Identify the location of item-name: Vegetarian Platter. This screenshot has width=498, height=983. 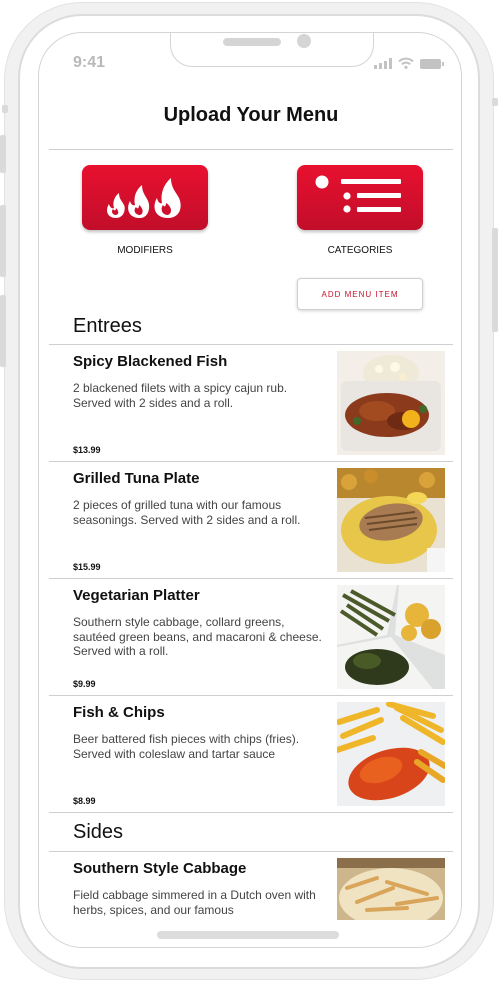
(136, 595).